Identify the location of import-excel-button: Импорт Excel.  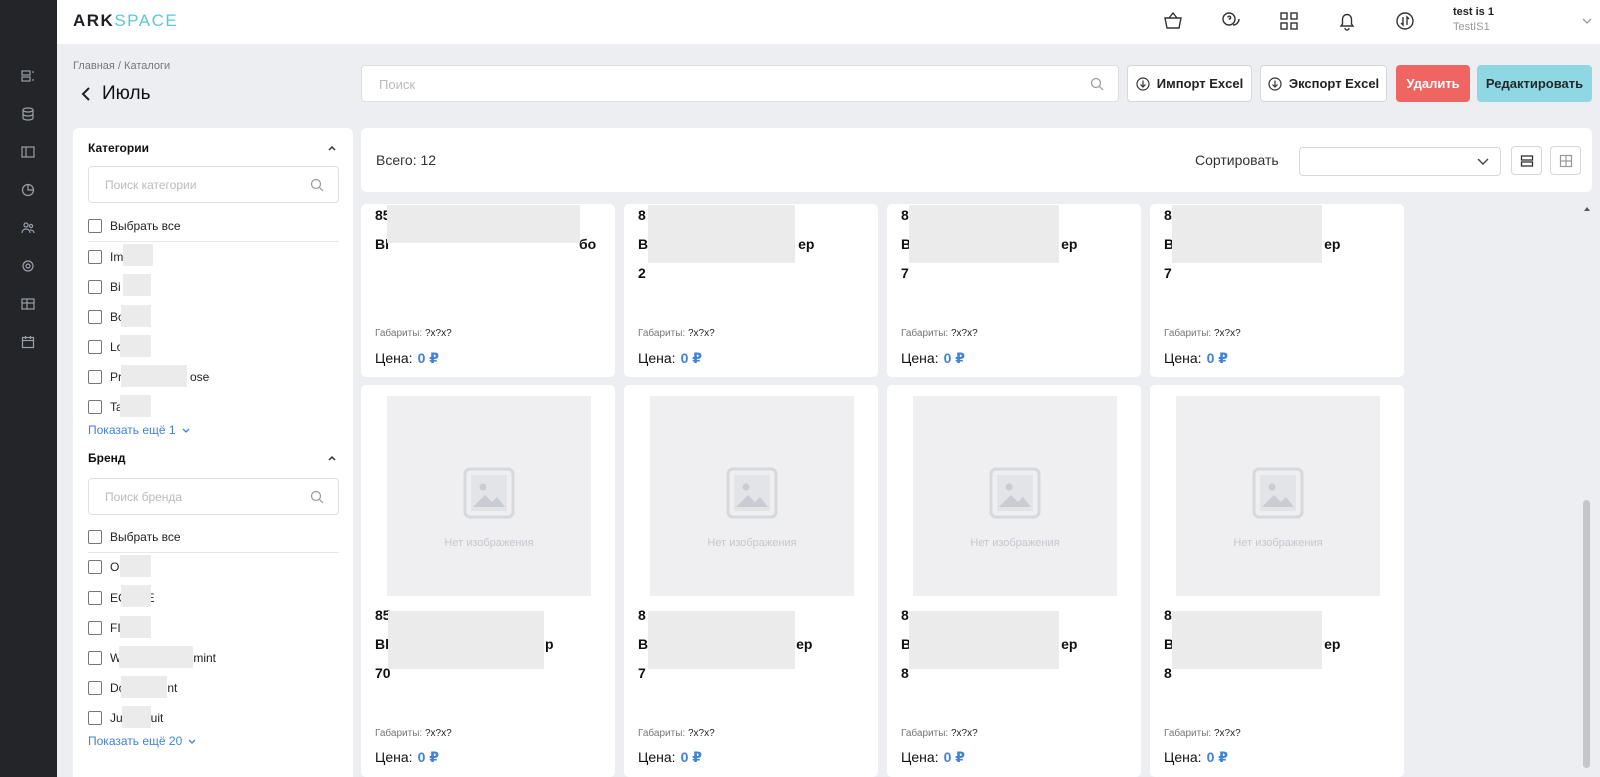
(1189, 83).